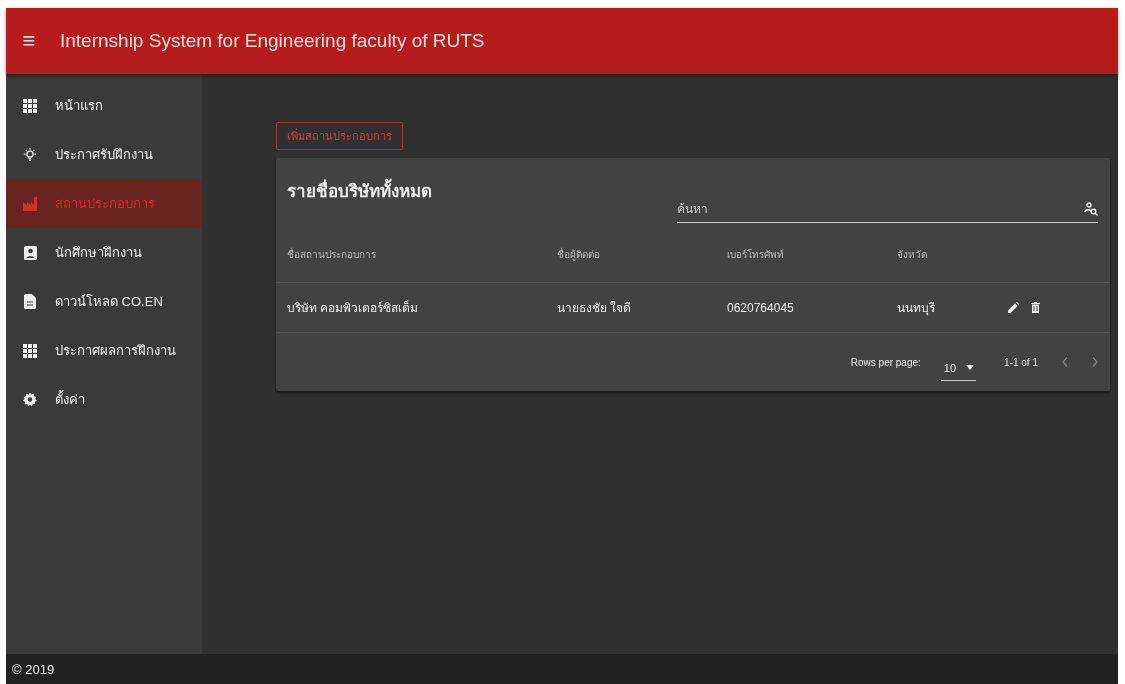 This screenshot has height=684, width=1125. I want to click on table-cell-text: นายธงชัย ใจดี, so click(595, 308).